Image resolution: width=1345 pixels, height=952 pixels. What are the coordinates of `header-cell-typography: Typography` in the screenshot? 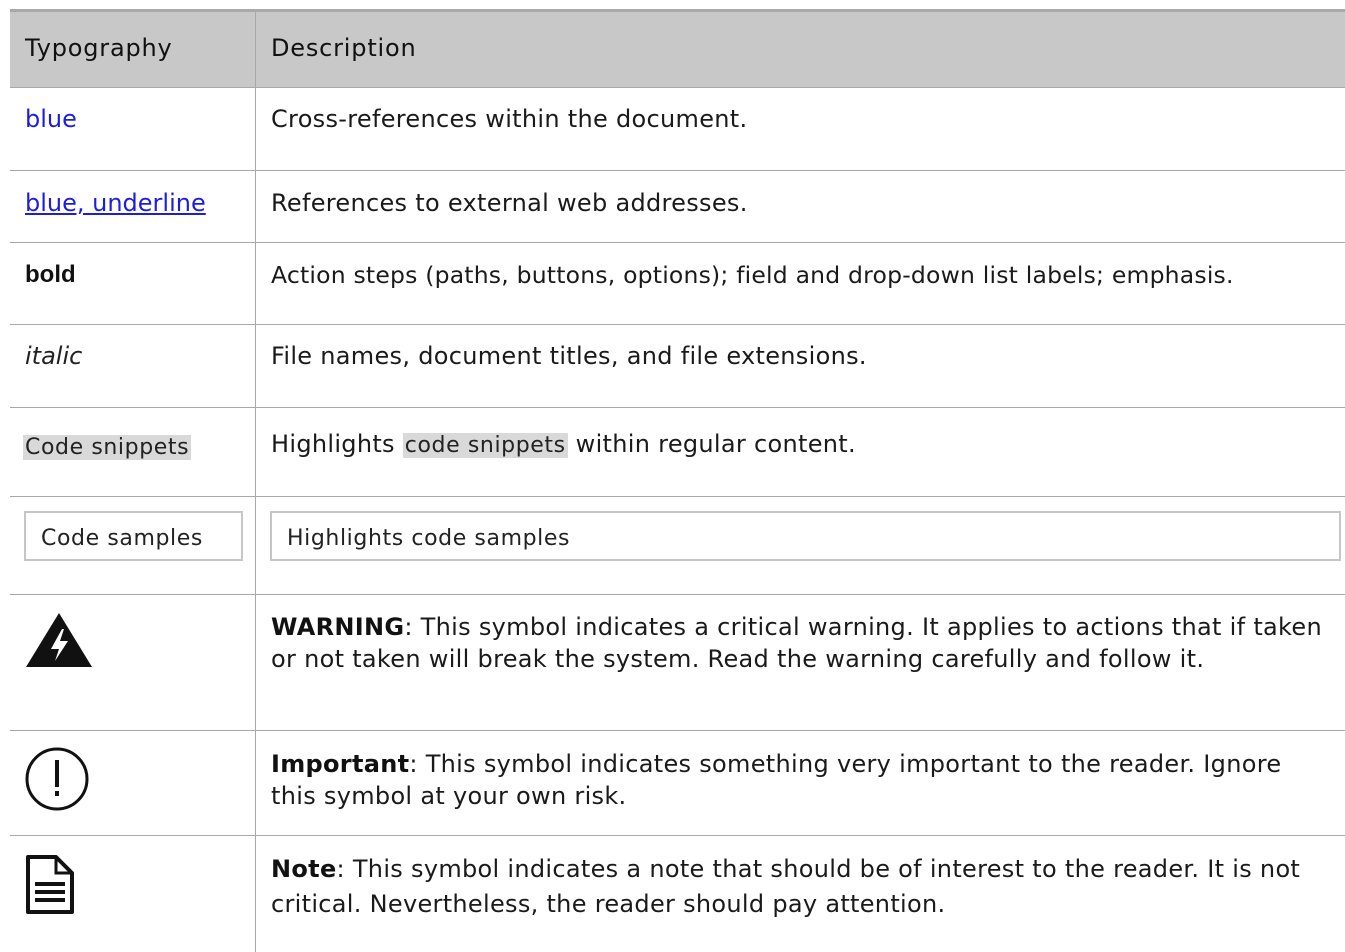 It's located at (133, 49).